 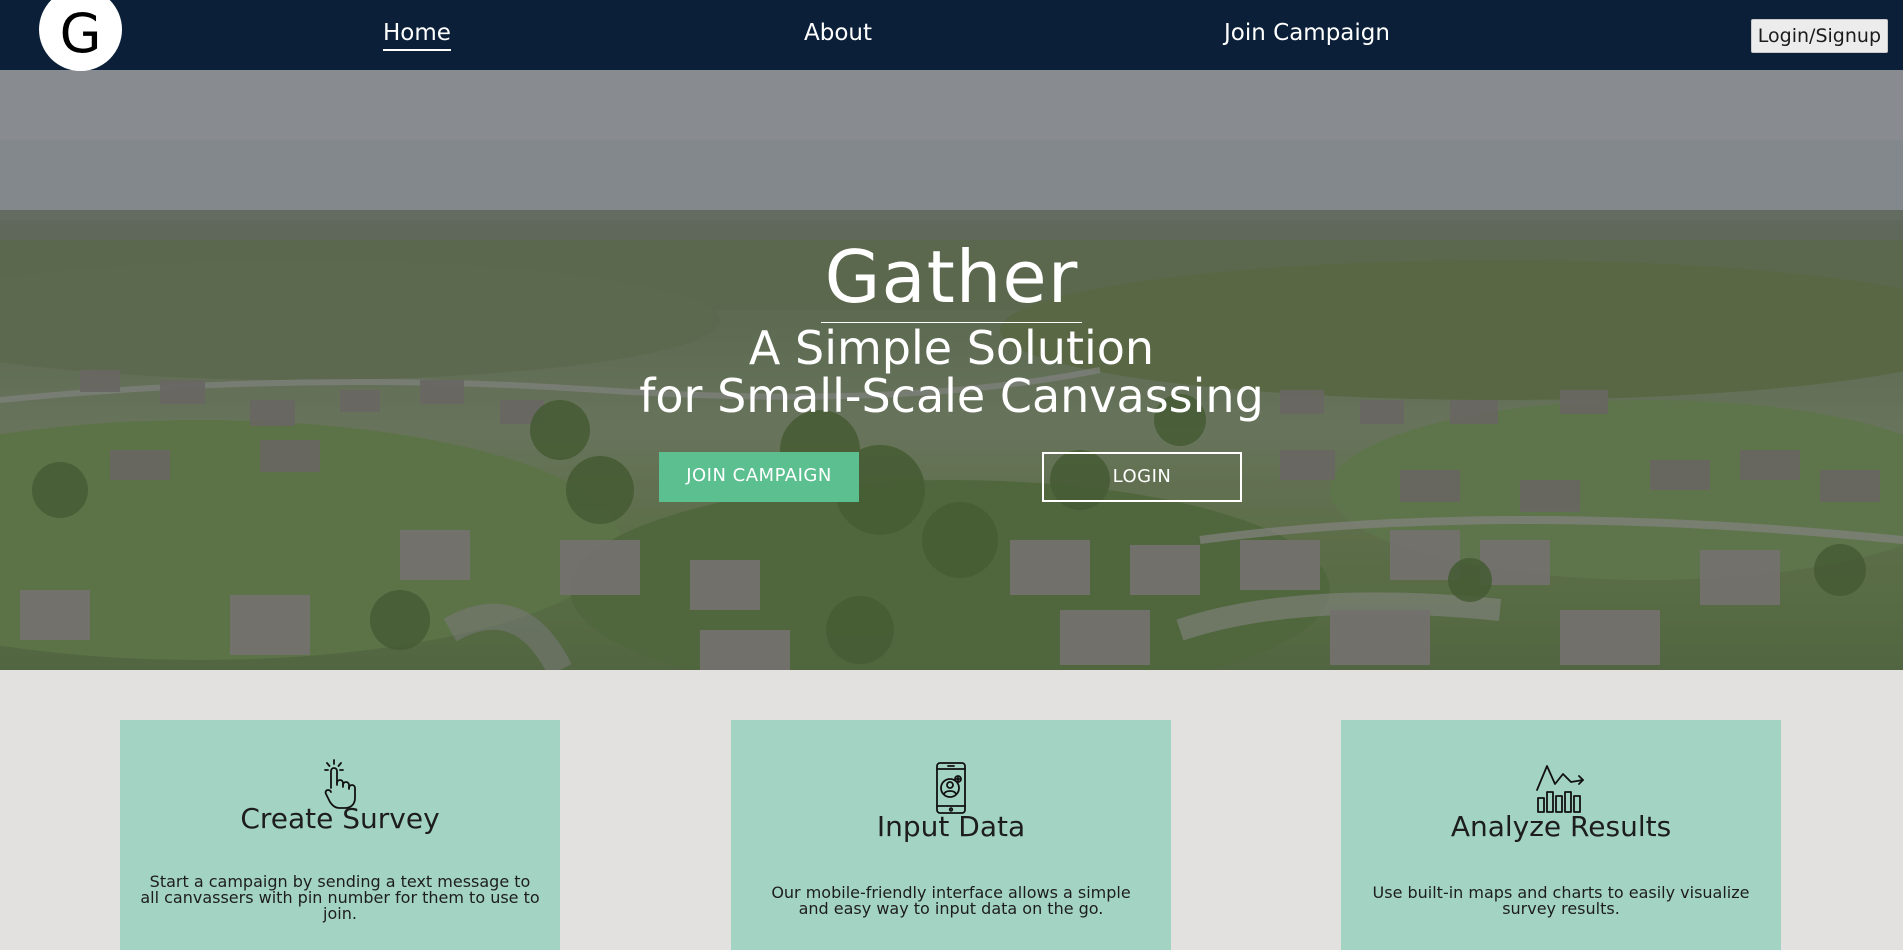 What do you see at coordinates (1561, 826) in the screenshot?
I see `feature-title: Analyze Results` at bounding box center [1561, 826].